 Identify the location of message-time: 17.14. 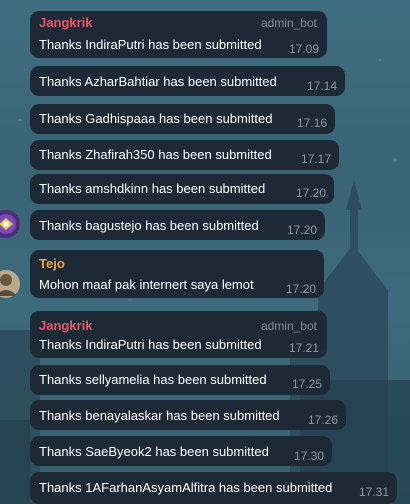
(321, 86).